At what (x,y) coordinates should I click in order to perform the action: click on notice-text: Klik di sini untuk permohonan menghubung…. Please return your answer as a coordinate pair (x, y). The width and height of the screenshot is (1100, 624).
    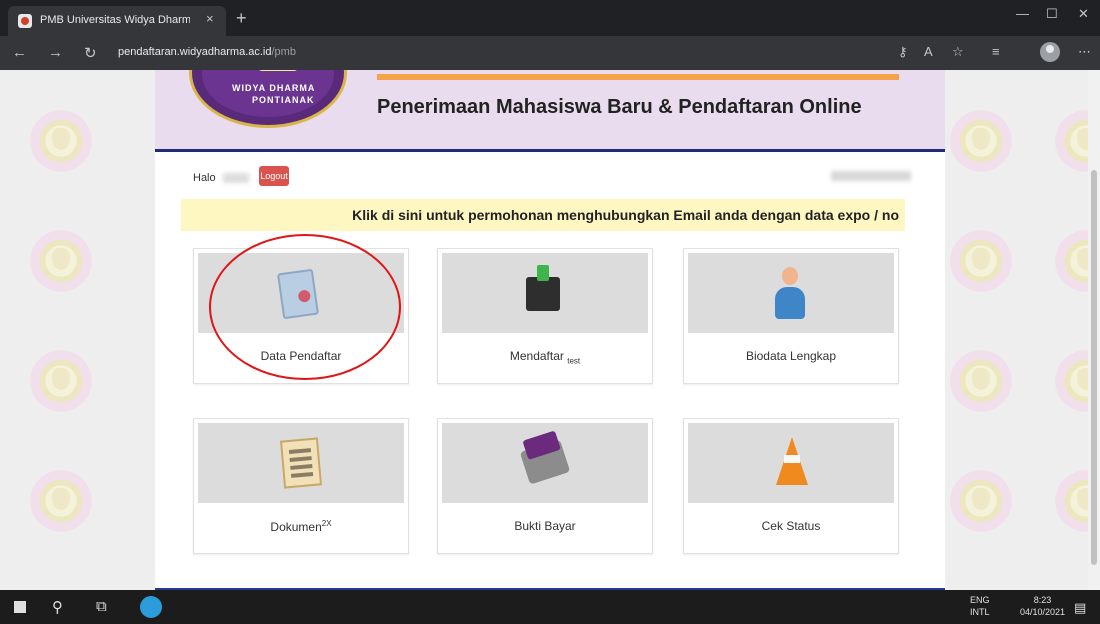
    Looking at the image, I should click on (625, 215).